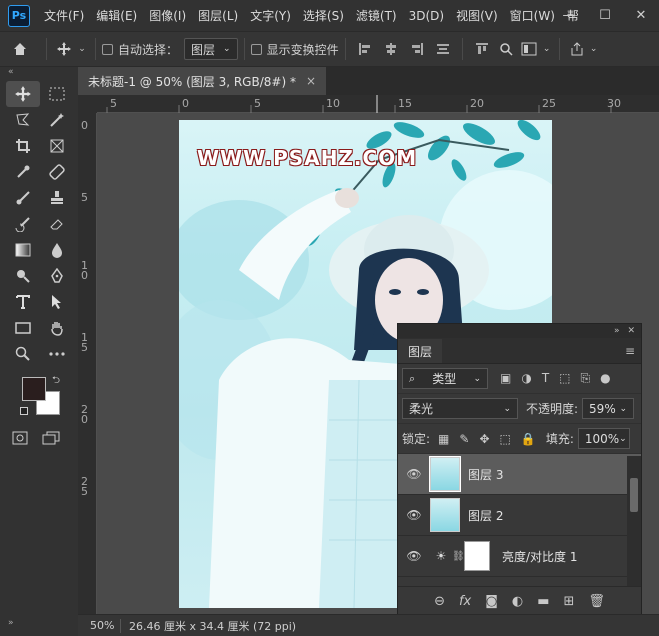  What do you see at coordinates (57, 276) in the screenshot?
I see `pen-tool-icon` at bounding box center [57, 276].